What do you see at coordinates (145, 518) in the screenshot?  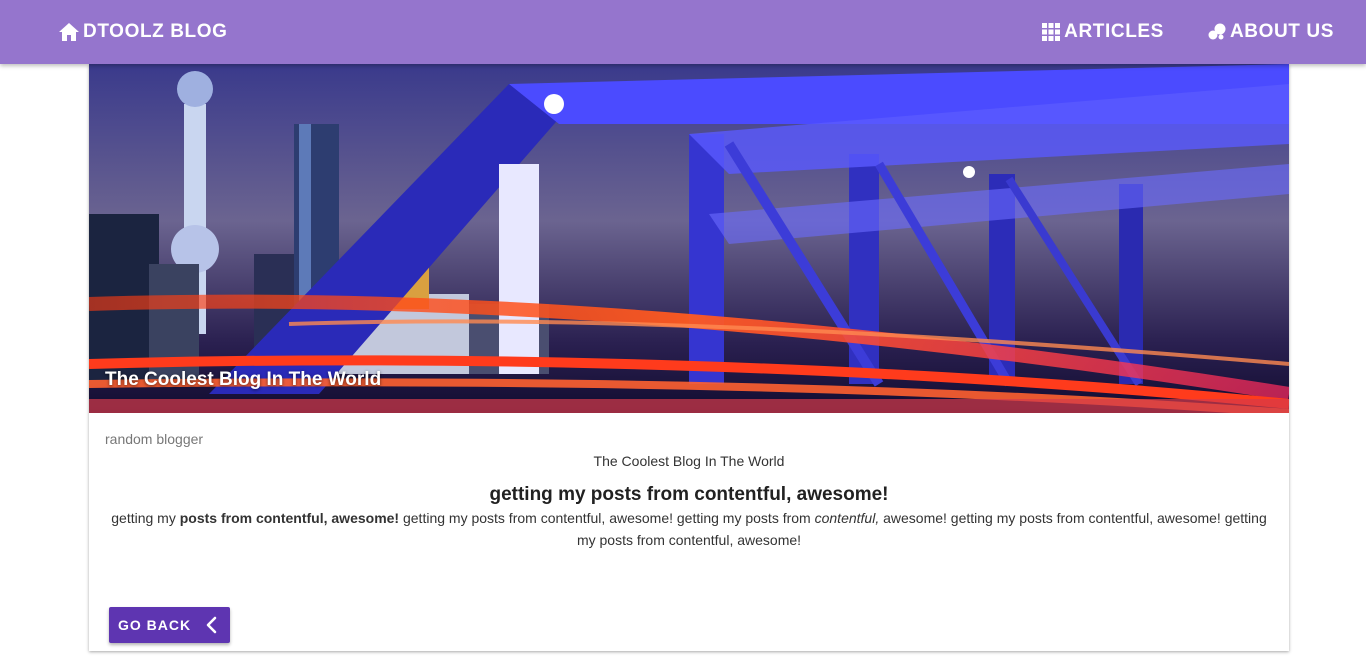 I see `body-text-1: getting my` at bounding box center [145, 518].